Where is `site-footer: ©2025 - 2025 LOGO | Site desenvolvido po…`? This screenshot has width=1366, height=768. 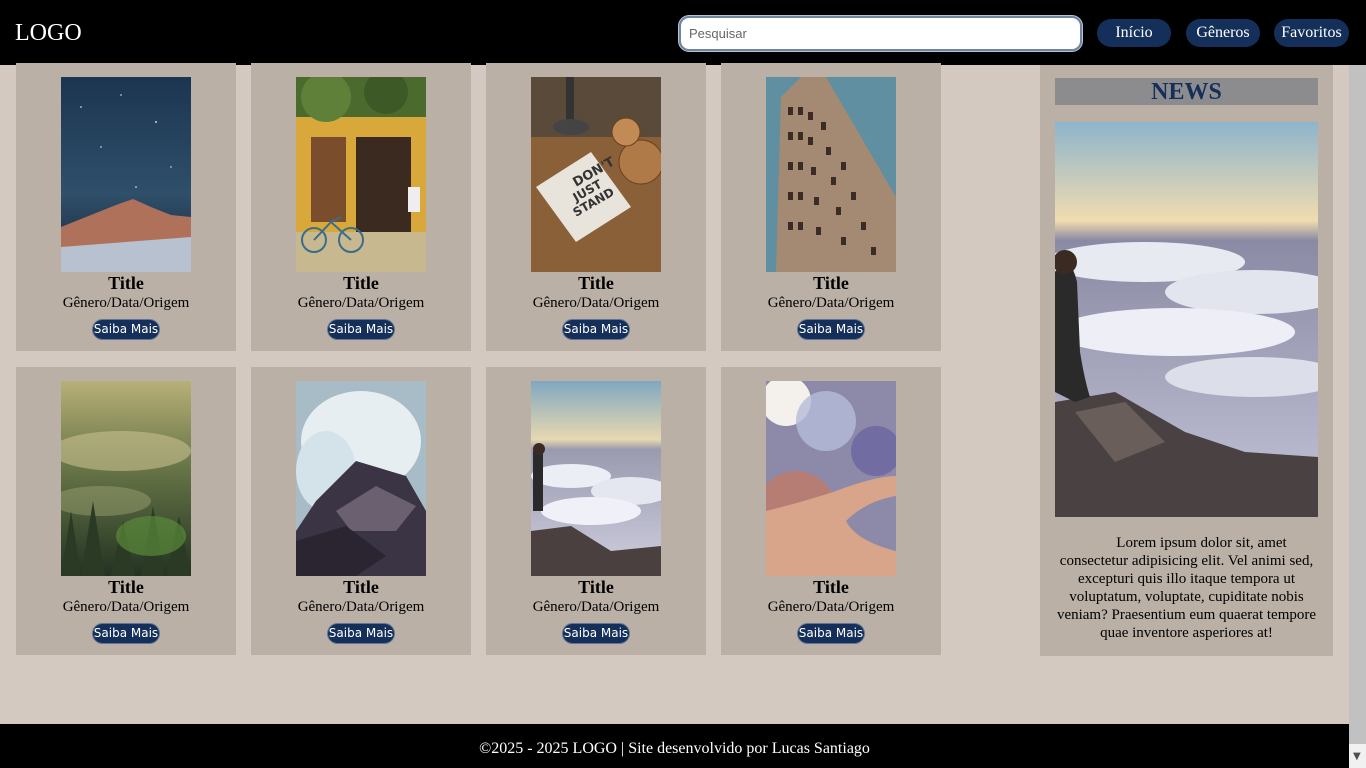
site-footer: ©2025 - 2025 LOGO | Site desenvolvido po… is located at coordinates (674, 746).